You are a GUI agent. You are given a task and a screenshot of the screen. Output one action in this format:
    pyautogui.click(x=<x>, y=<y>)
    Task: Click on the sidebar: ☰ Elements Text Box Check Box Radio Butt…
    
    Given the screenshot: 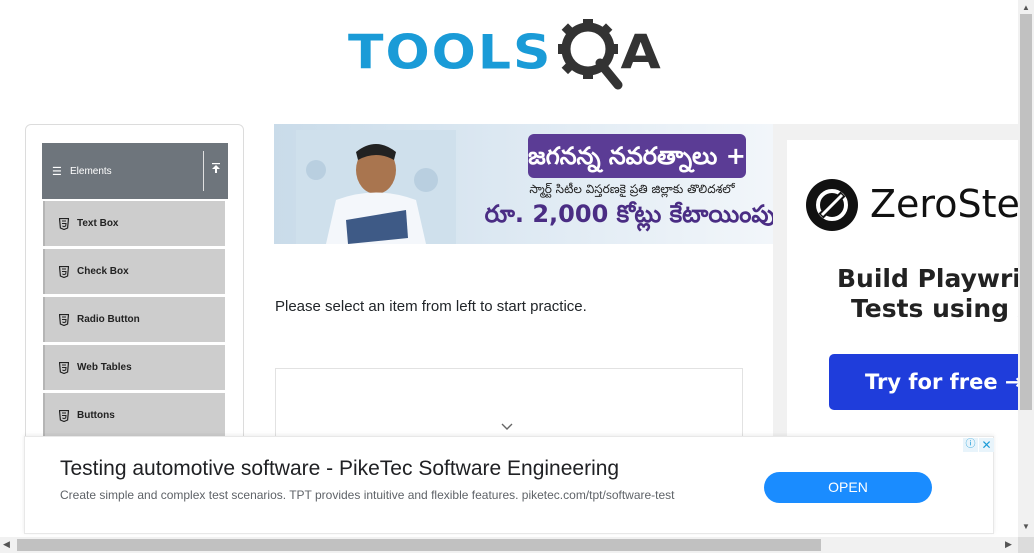 What is the action you would take?
    pyautogui.click(x=134, y=289)
    